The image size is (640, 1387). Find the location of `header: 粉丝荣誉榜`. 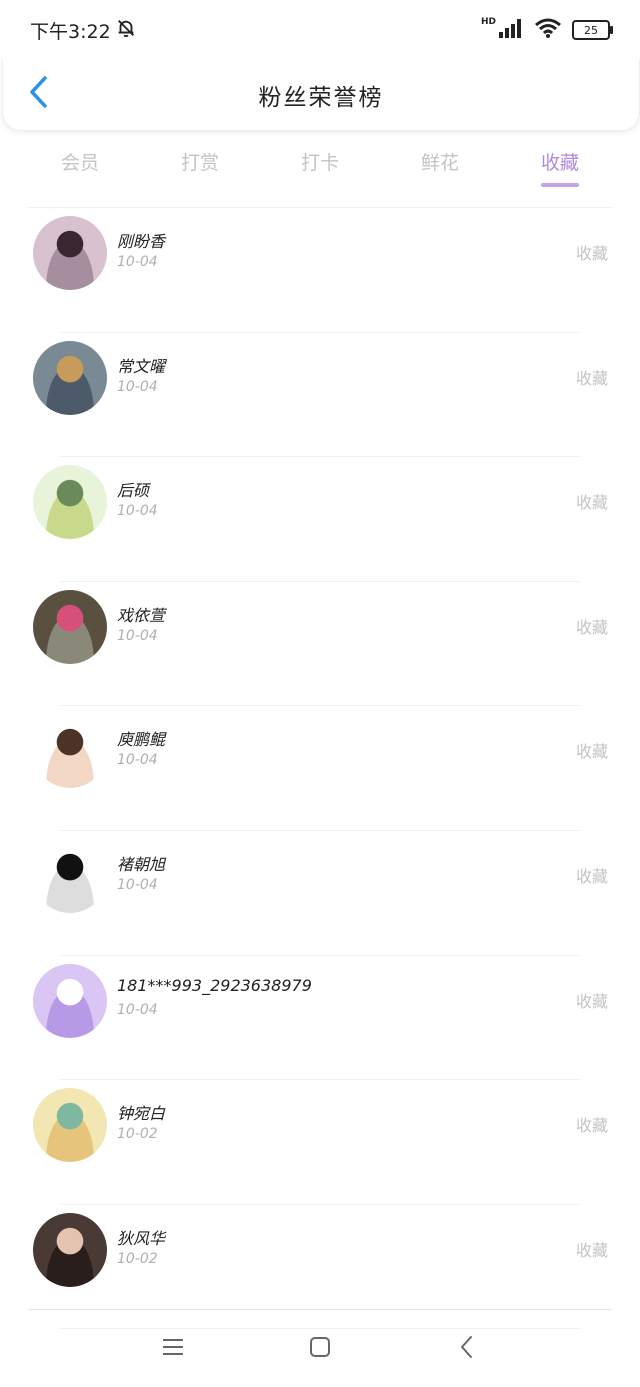

header: 粉丝荣誉榜 is located at coordinates (321, 95).